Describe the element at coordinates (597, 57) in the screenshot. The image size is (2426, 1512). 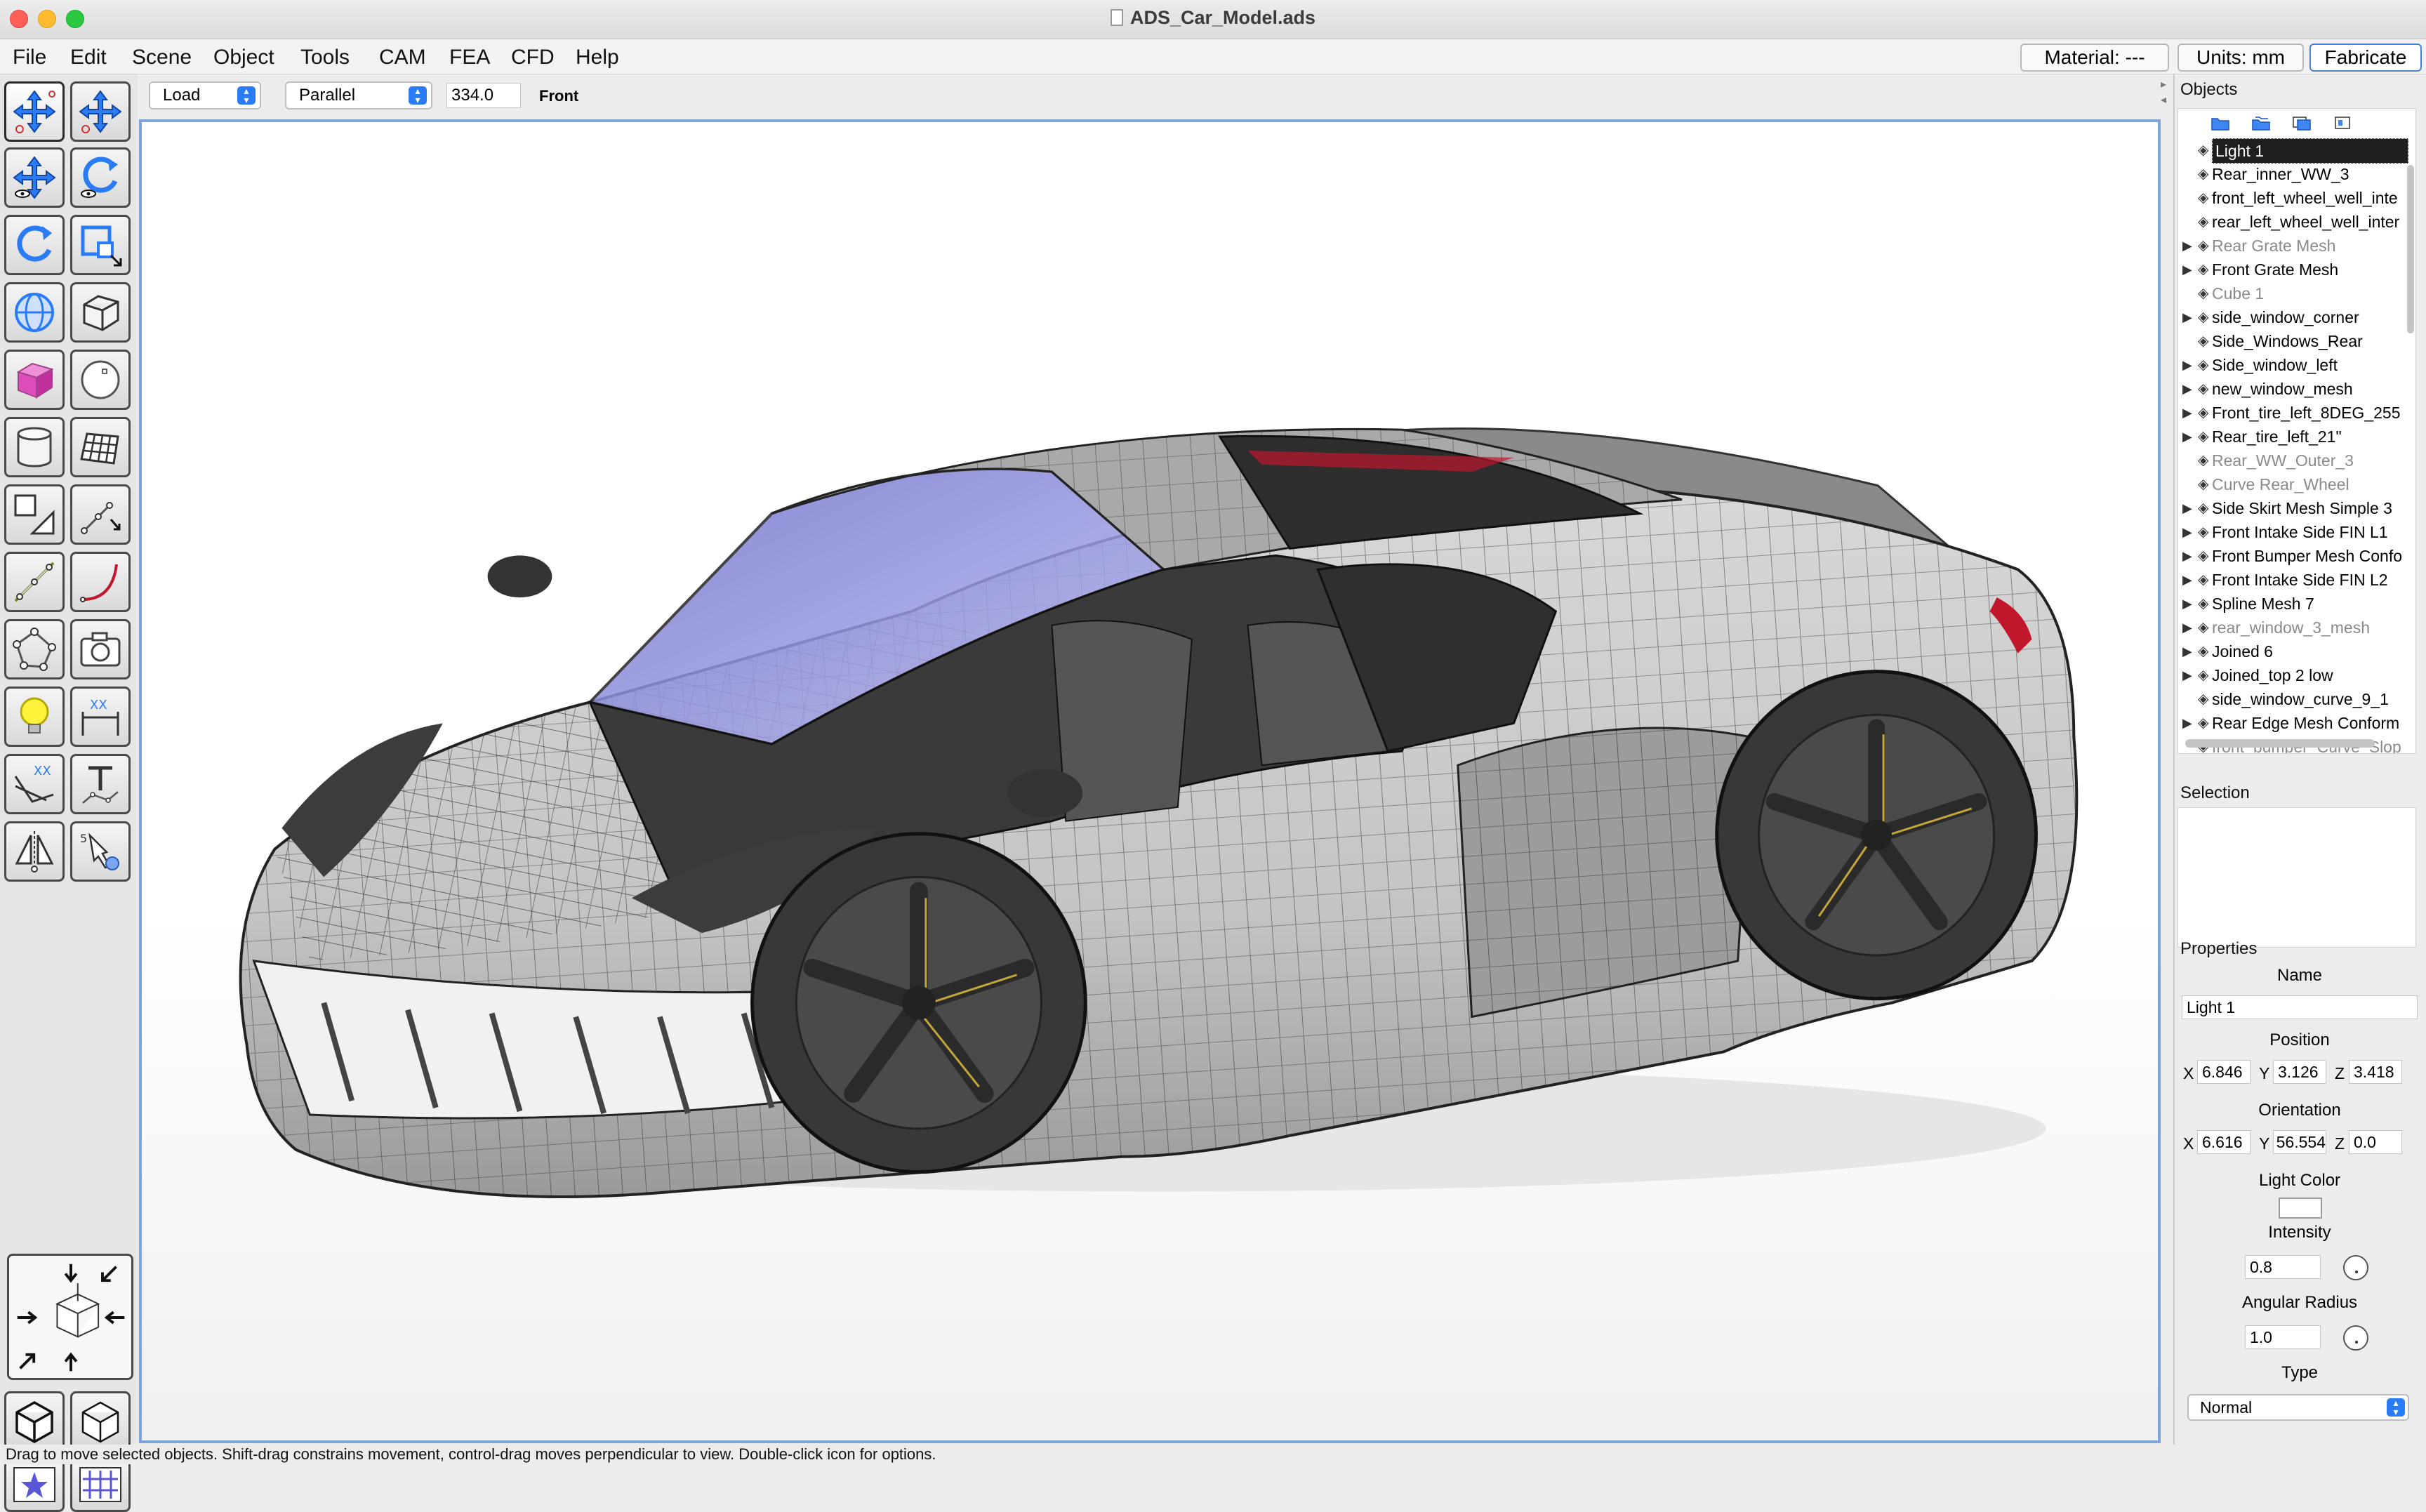
I see `menu-help: Help` at that location.